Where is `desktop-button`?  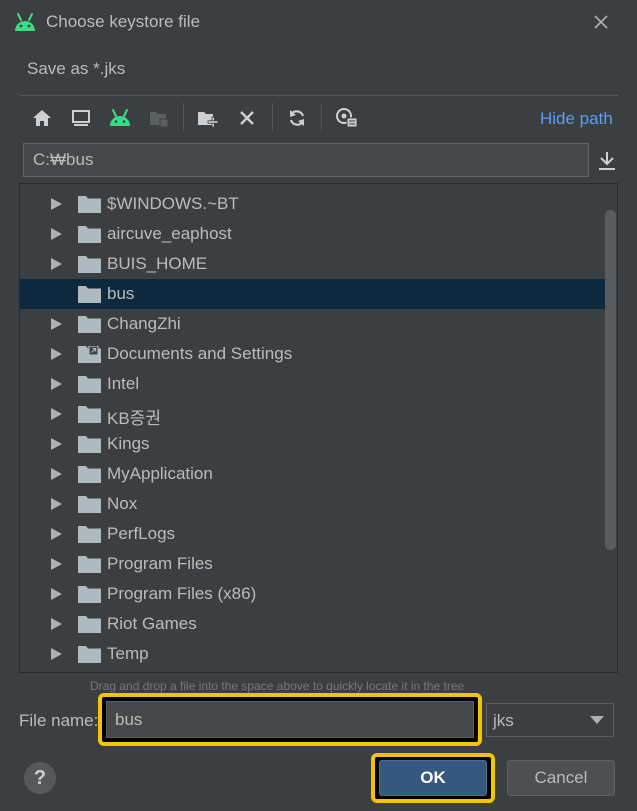
desktop-button is located at coordinates (81, 118).